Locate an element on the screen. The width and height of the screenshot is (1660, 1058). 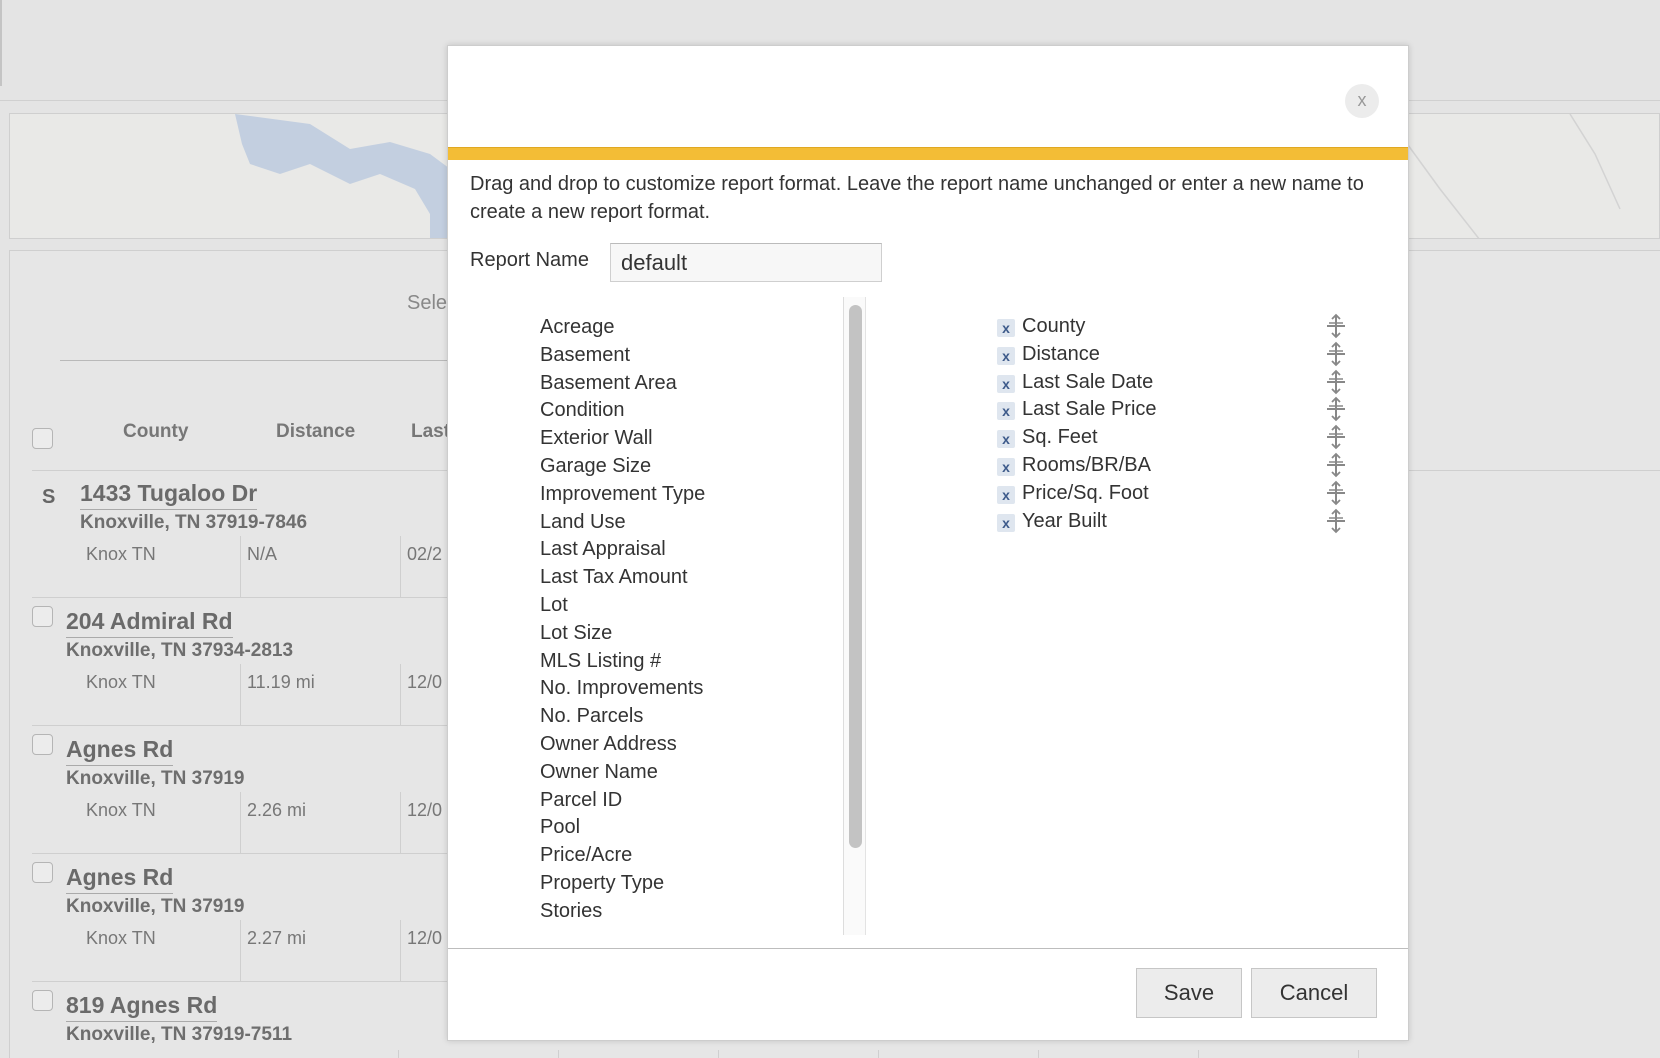
listing-row: 819 Agnes Rd Knoxville, TN 37919-7511 is located at coordinates (242, 1020).